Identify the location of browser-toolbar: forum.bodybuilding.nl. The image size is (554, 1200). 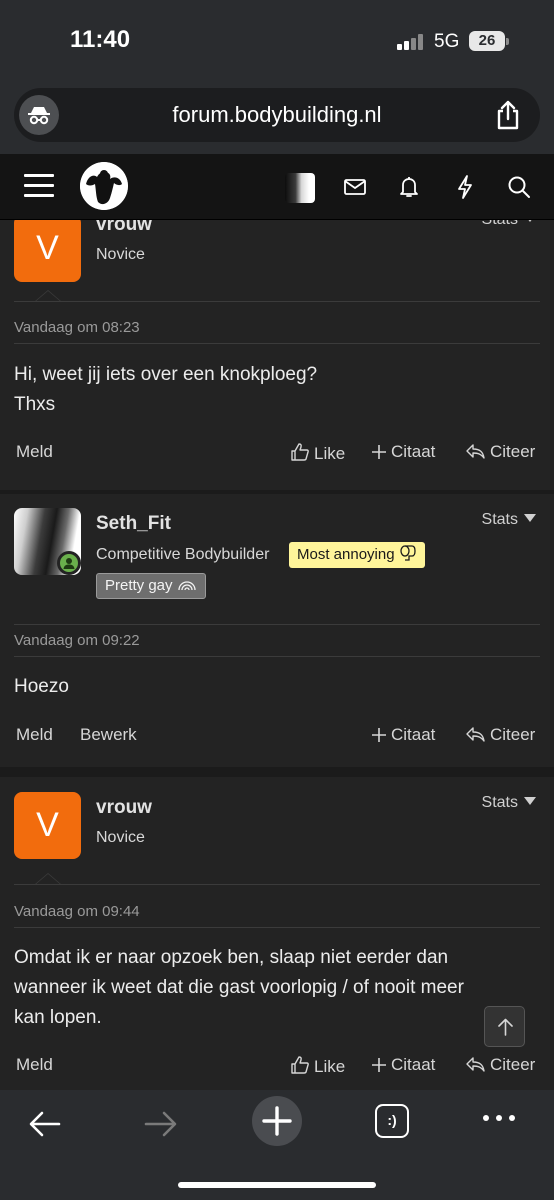
(277, 119).